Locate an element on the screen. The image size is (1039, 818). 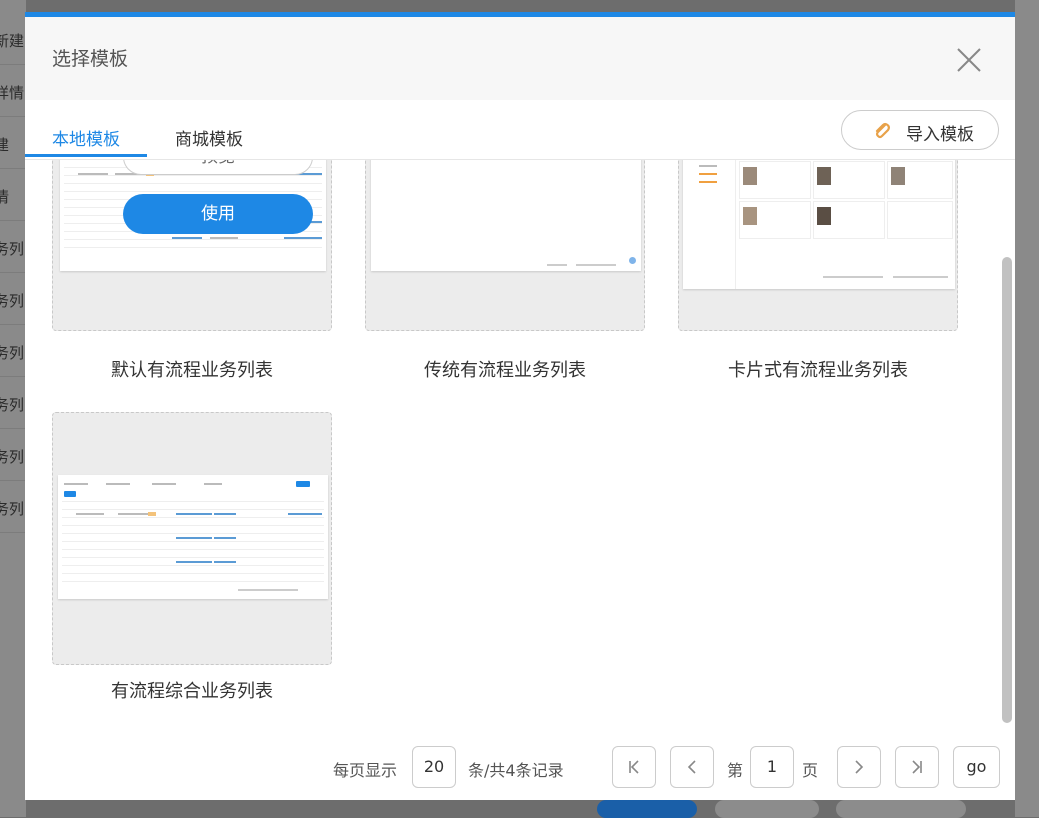
template-card-comprehensive is located at coordinates (192, 538).